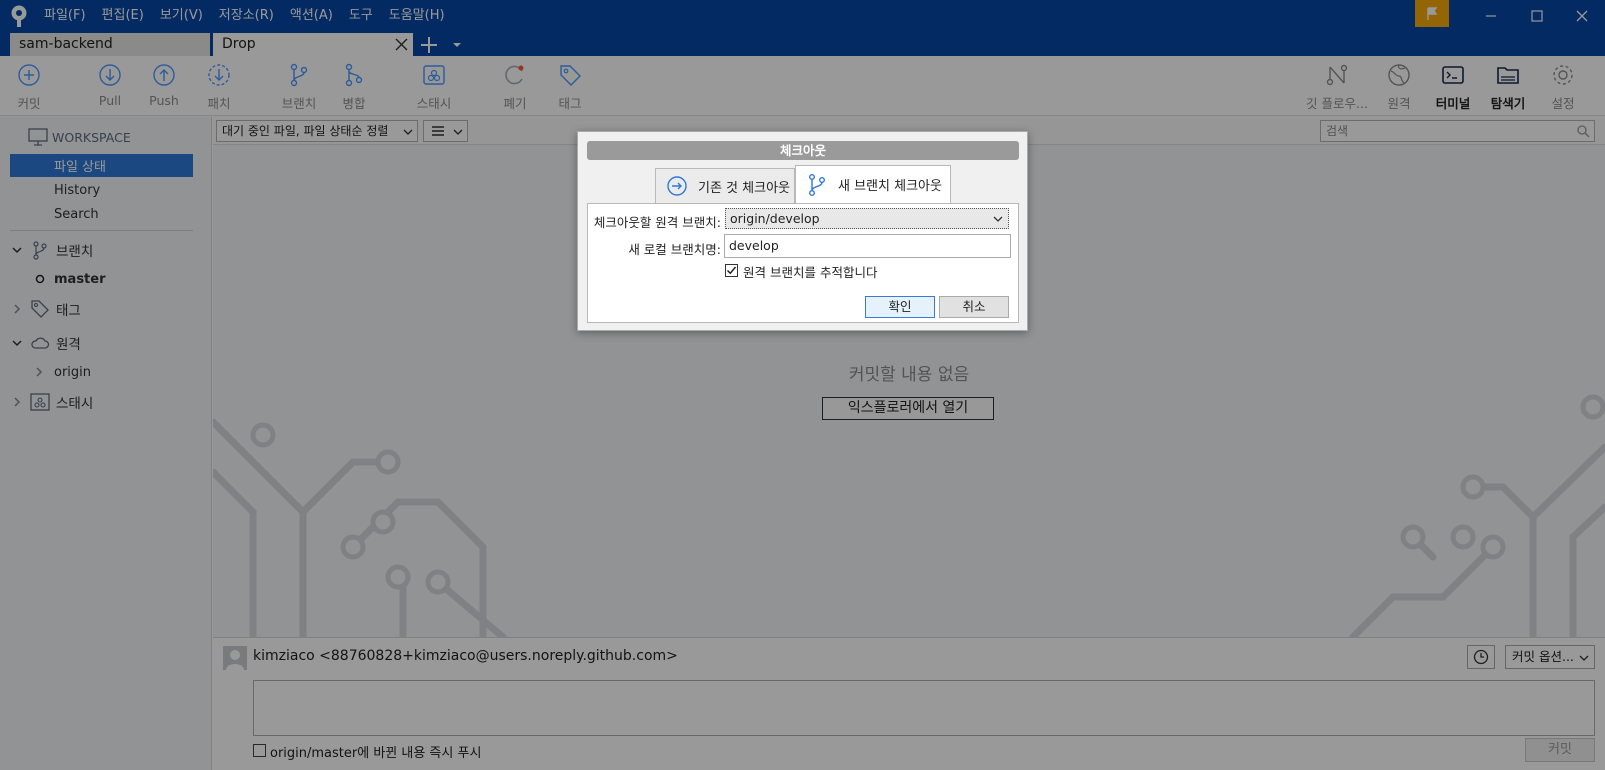 The width and height of the screenshot is (1605, 770). I want to click on remote-branch-dropdown: origin/develop, so click(867, 218).